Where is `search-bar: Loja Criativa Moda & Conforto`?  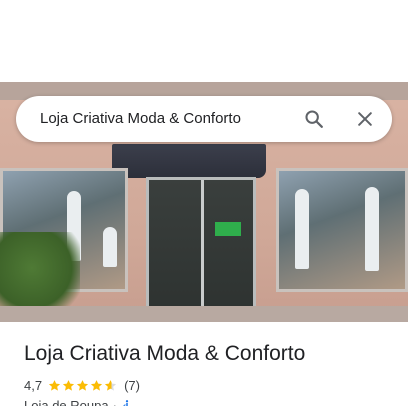
search-bar: Loja Criativa Moda & Conforto is located at coordinates (204, 119).